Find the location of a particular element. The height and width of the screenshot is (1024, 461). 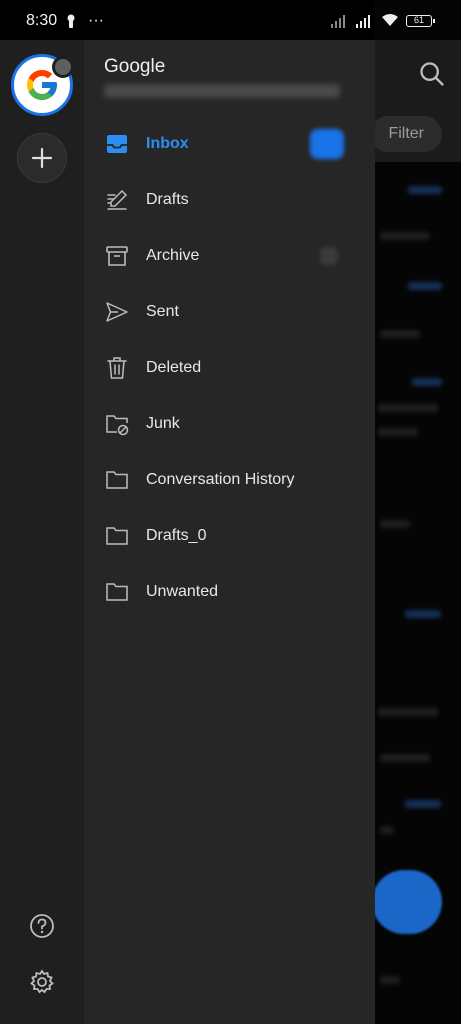

folder-sent: Sent is located at coordinates (229, 312).